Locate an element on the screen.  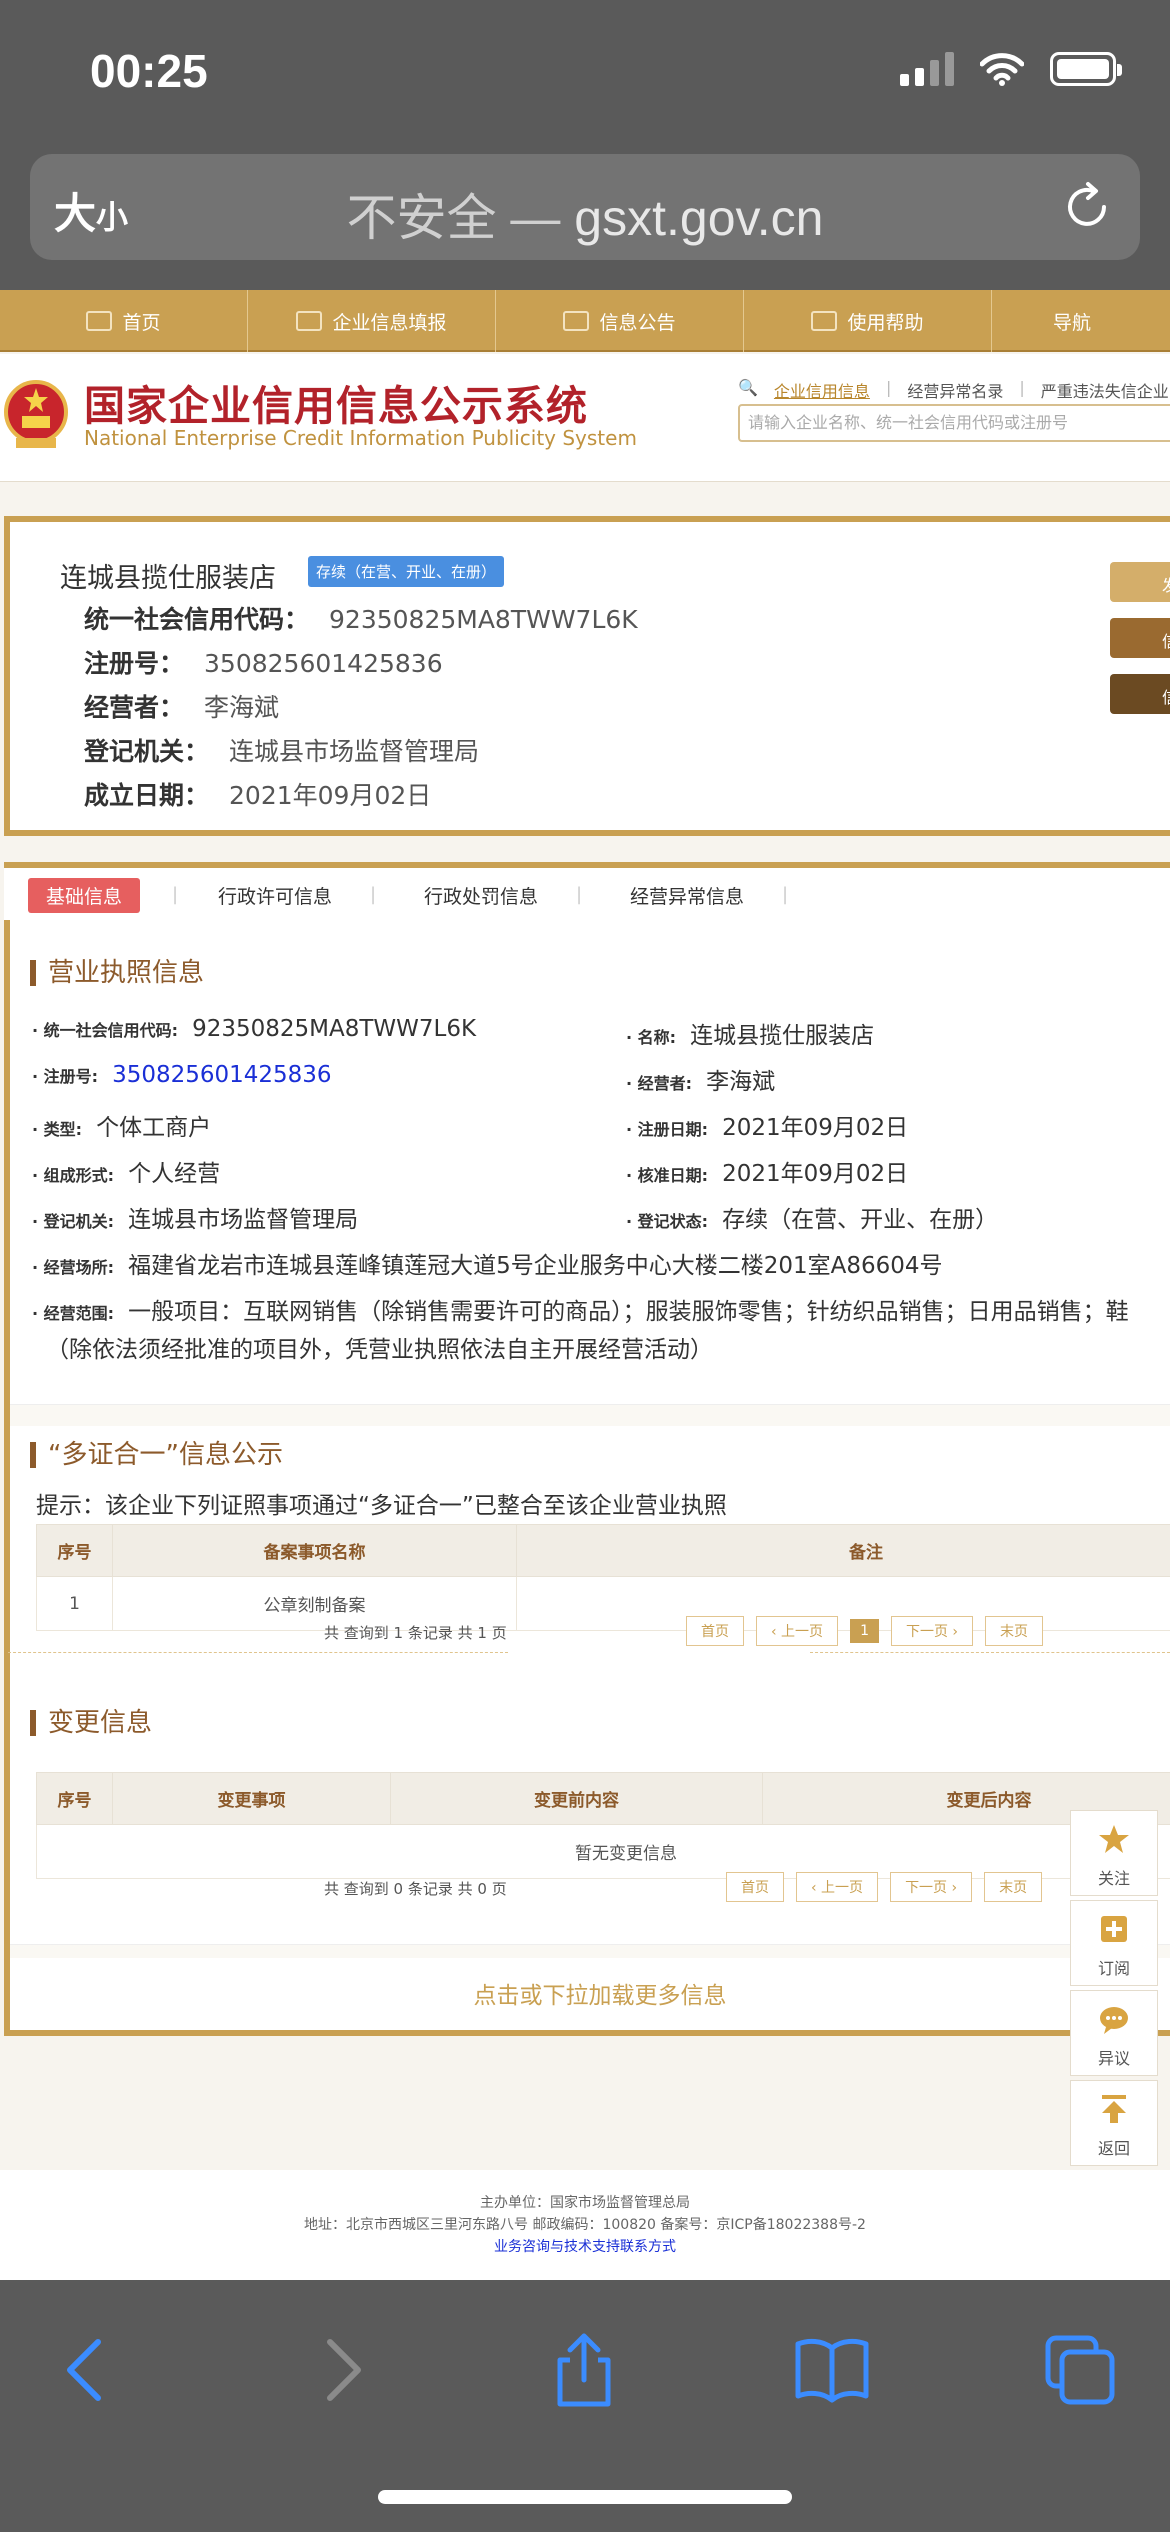
license-operator: 经营者:李海斌 is located at coordinates (700, 1079).